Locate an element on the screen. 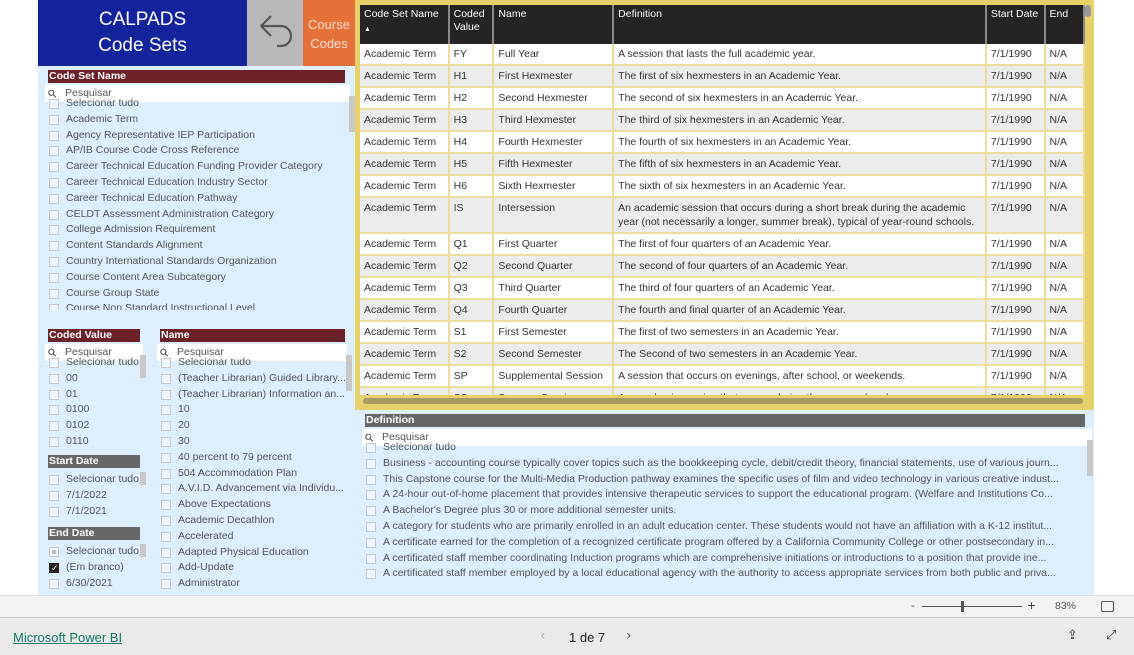 The image size is (1134, 655). slicer-item: Agency Representative IEP Participation is located at coordinates (200, 136).